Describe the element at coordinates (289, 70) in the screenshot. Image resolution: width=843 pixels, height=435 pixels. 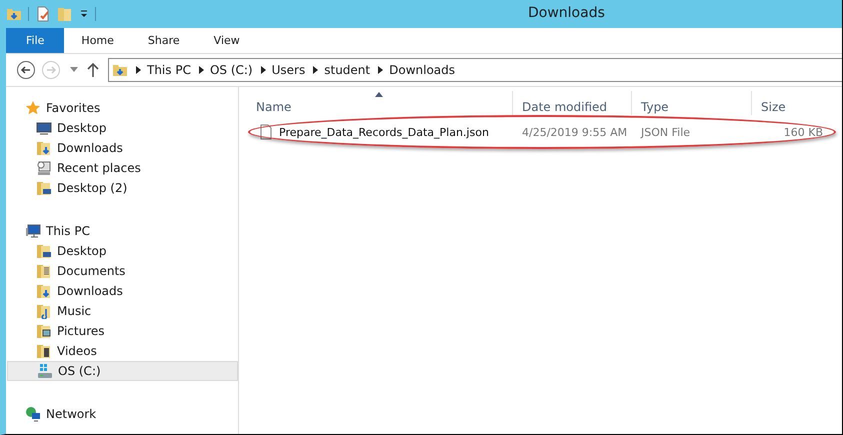
I see `breadcrumb: Users` at that location.